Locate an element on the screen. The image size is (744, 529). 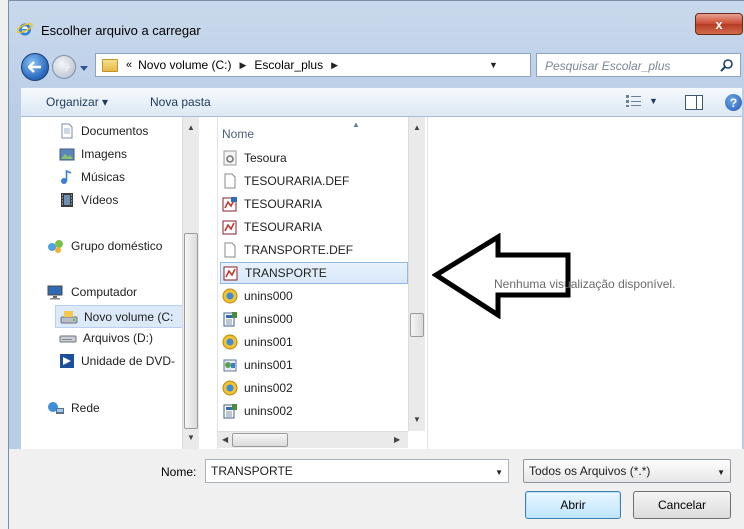
report-file-icon is located at coordinates (229, 227).